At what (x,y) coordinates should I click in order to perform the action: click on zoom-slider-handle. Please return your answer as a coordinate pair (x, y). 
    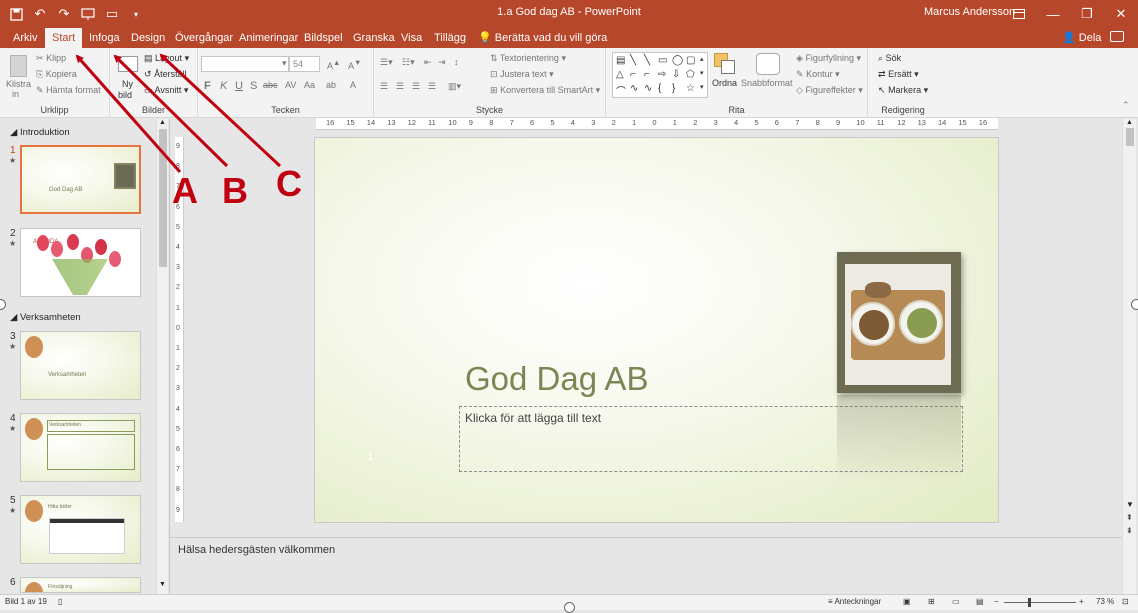
    Looking at the image, I should click on (1029, 602).